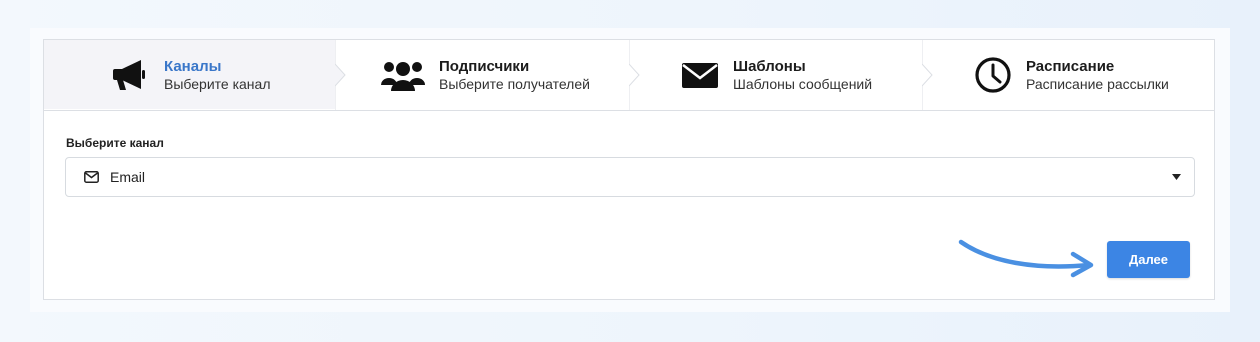  What do you see at coordinates (1070, 66) in the screenshot?
I see `step-title: Расписание` at bounding box center [1070, 66].